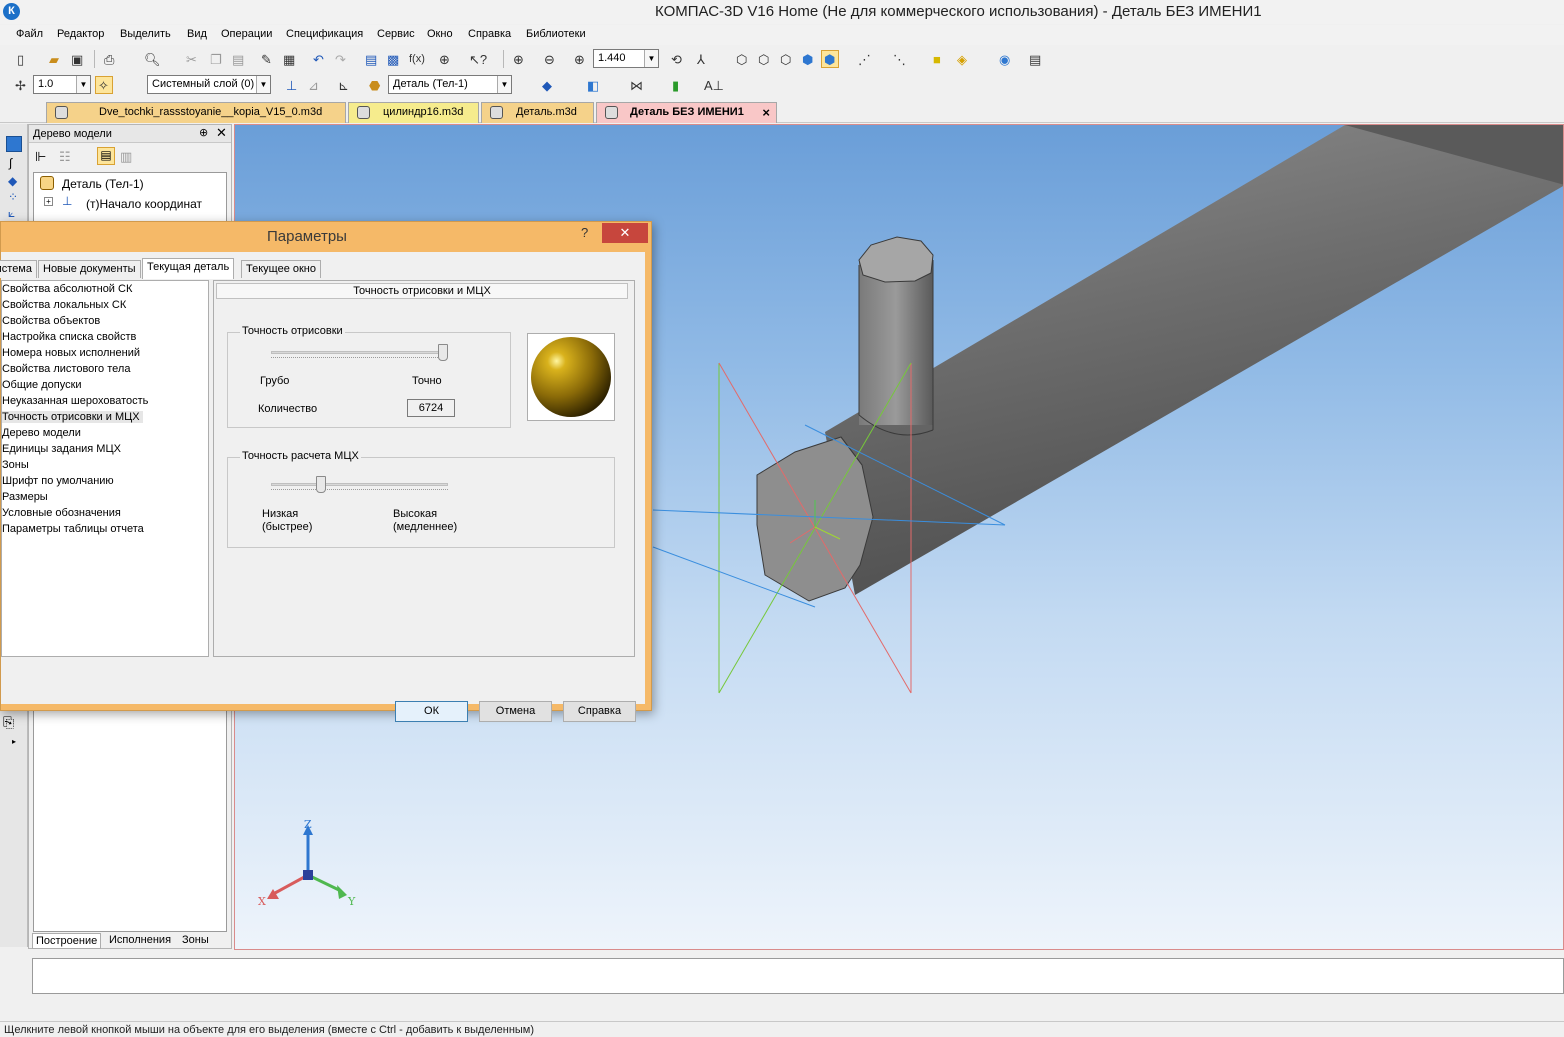 This screenshot has height=1037, width=1564. What do you see at coordinates (61, 513) in the screenshot?
I see `list-item: Условные обозначения` at bounding box center [61, 513].